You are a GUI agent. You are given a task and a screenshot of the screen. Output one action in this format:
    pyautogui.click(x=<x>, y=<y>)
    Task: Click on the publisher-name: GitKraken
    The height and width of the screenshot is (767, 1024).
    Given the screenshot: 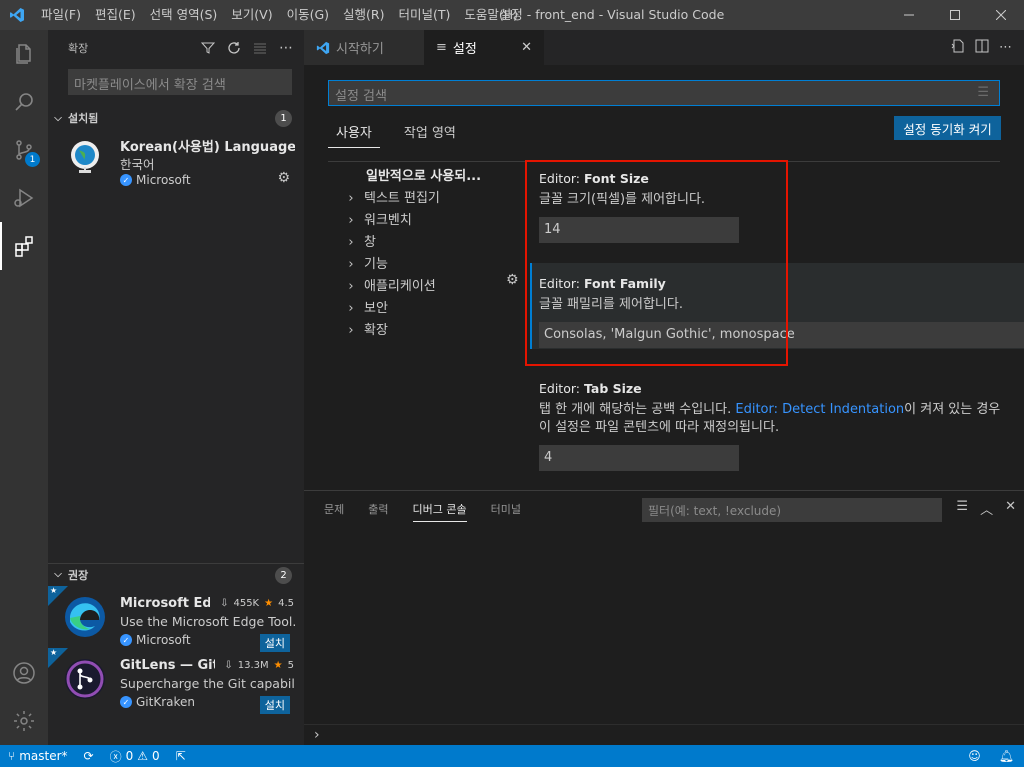 What is the action you would take?
    pyautogui.click(x=166, y=702)
    